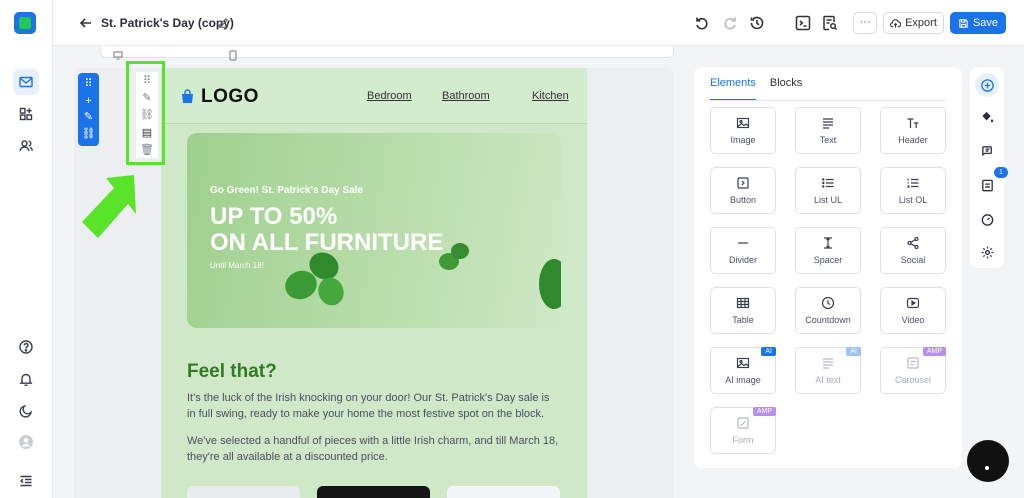  I want to click on history-icon, so click(757, 23).